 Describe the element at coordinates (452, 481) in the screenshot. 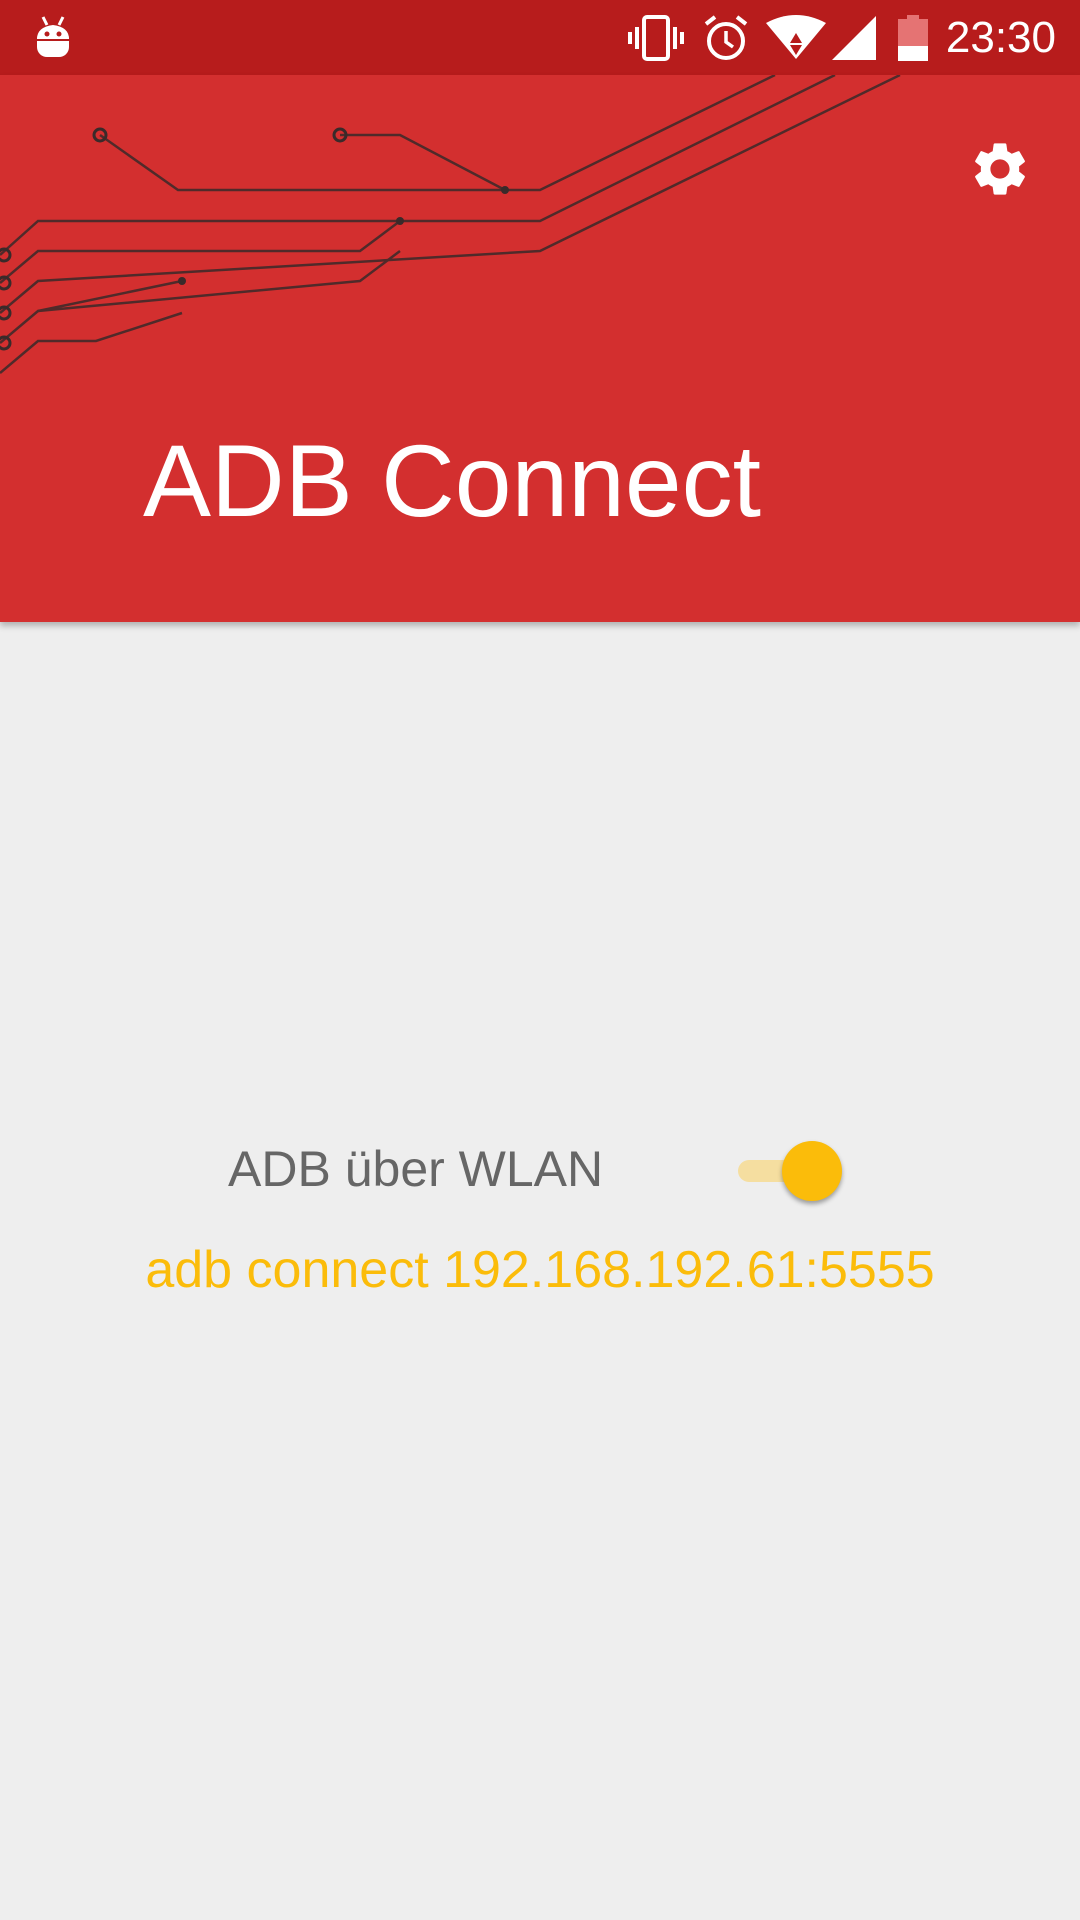

I see `app-title: ADB Connect` at that location.